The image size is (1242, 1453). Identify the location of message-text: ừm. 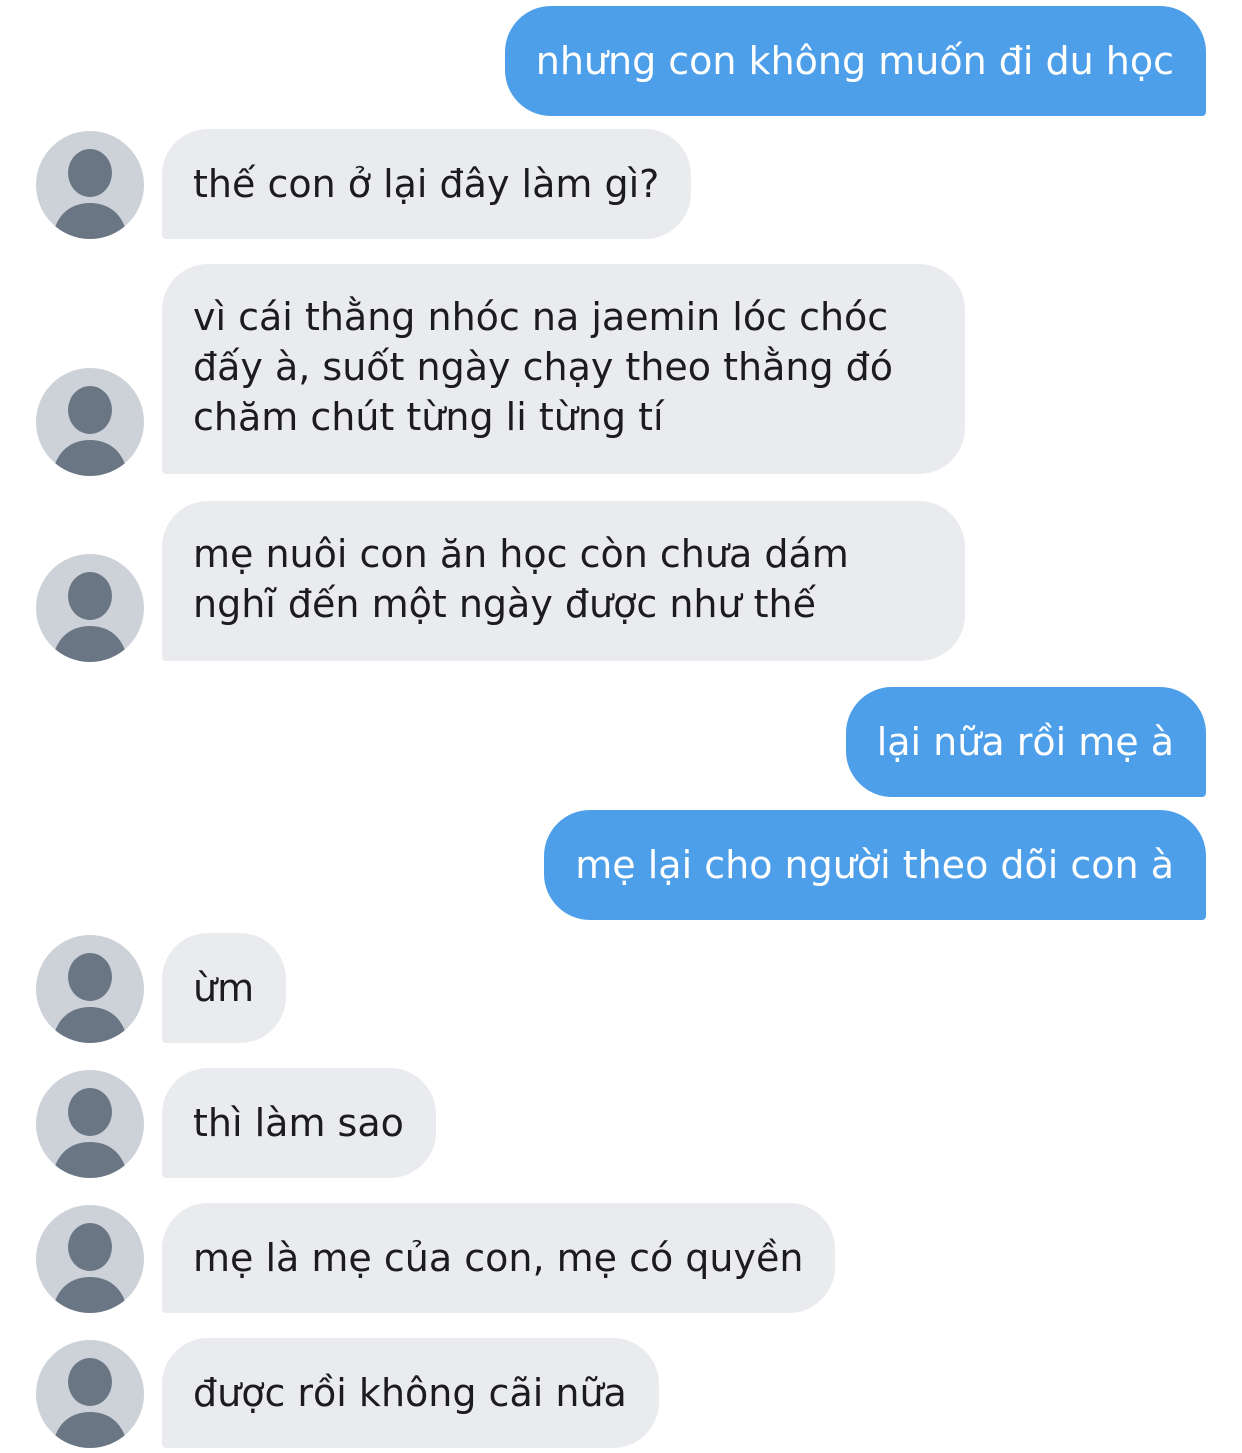
(224, 988).